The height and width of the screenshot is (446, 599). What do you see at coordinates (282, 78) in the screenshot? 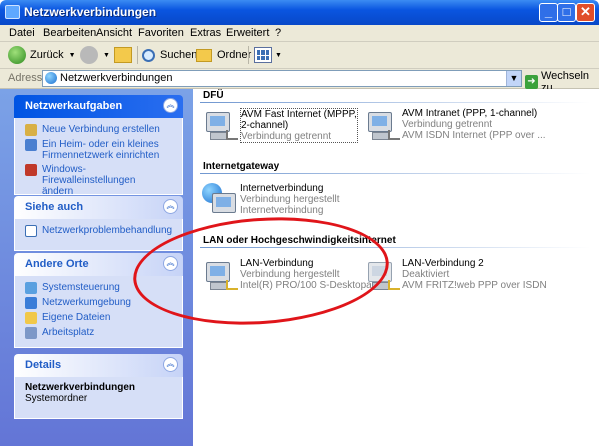
I see `address-input: Netzwerkverbindungen ▼` at bounding box center [282, 78].